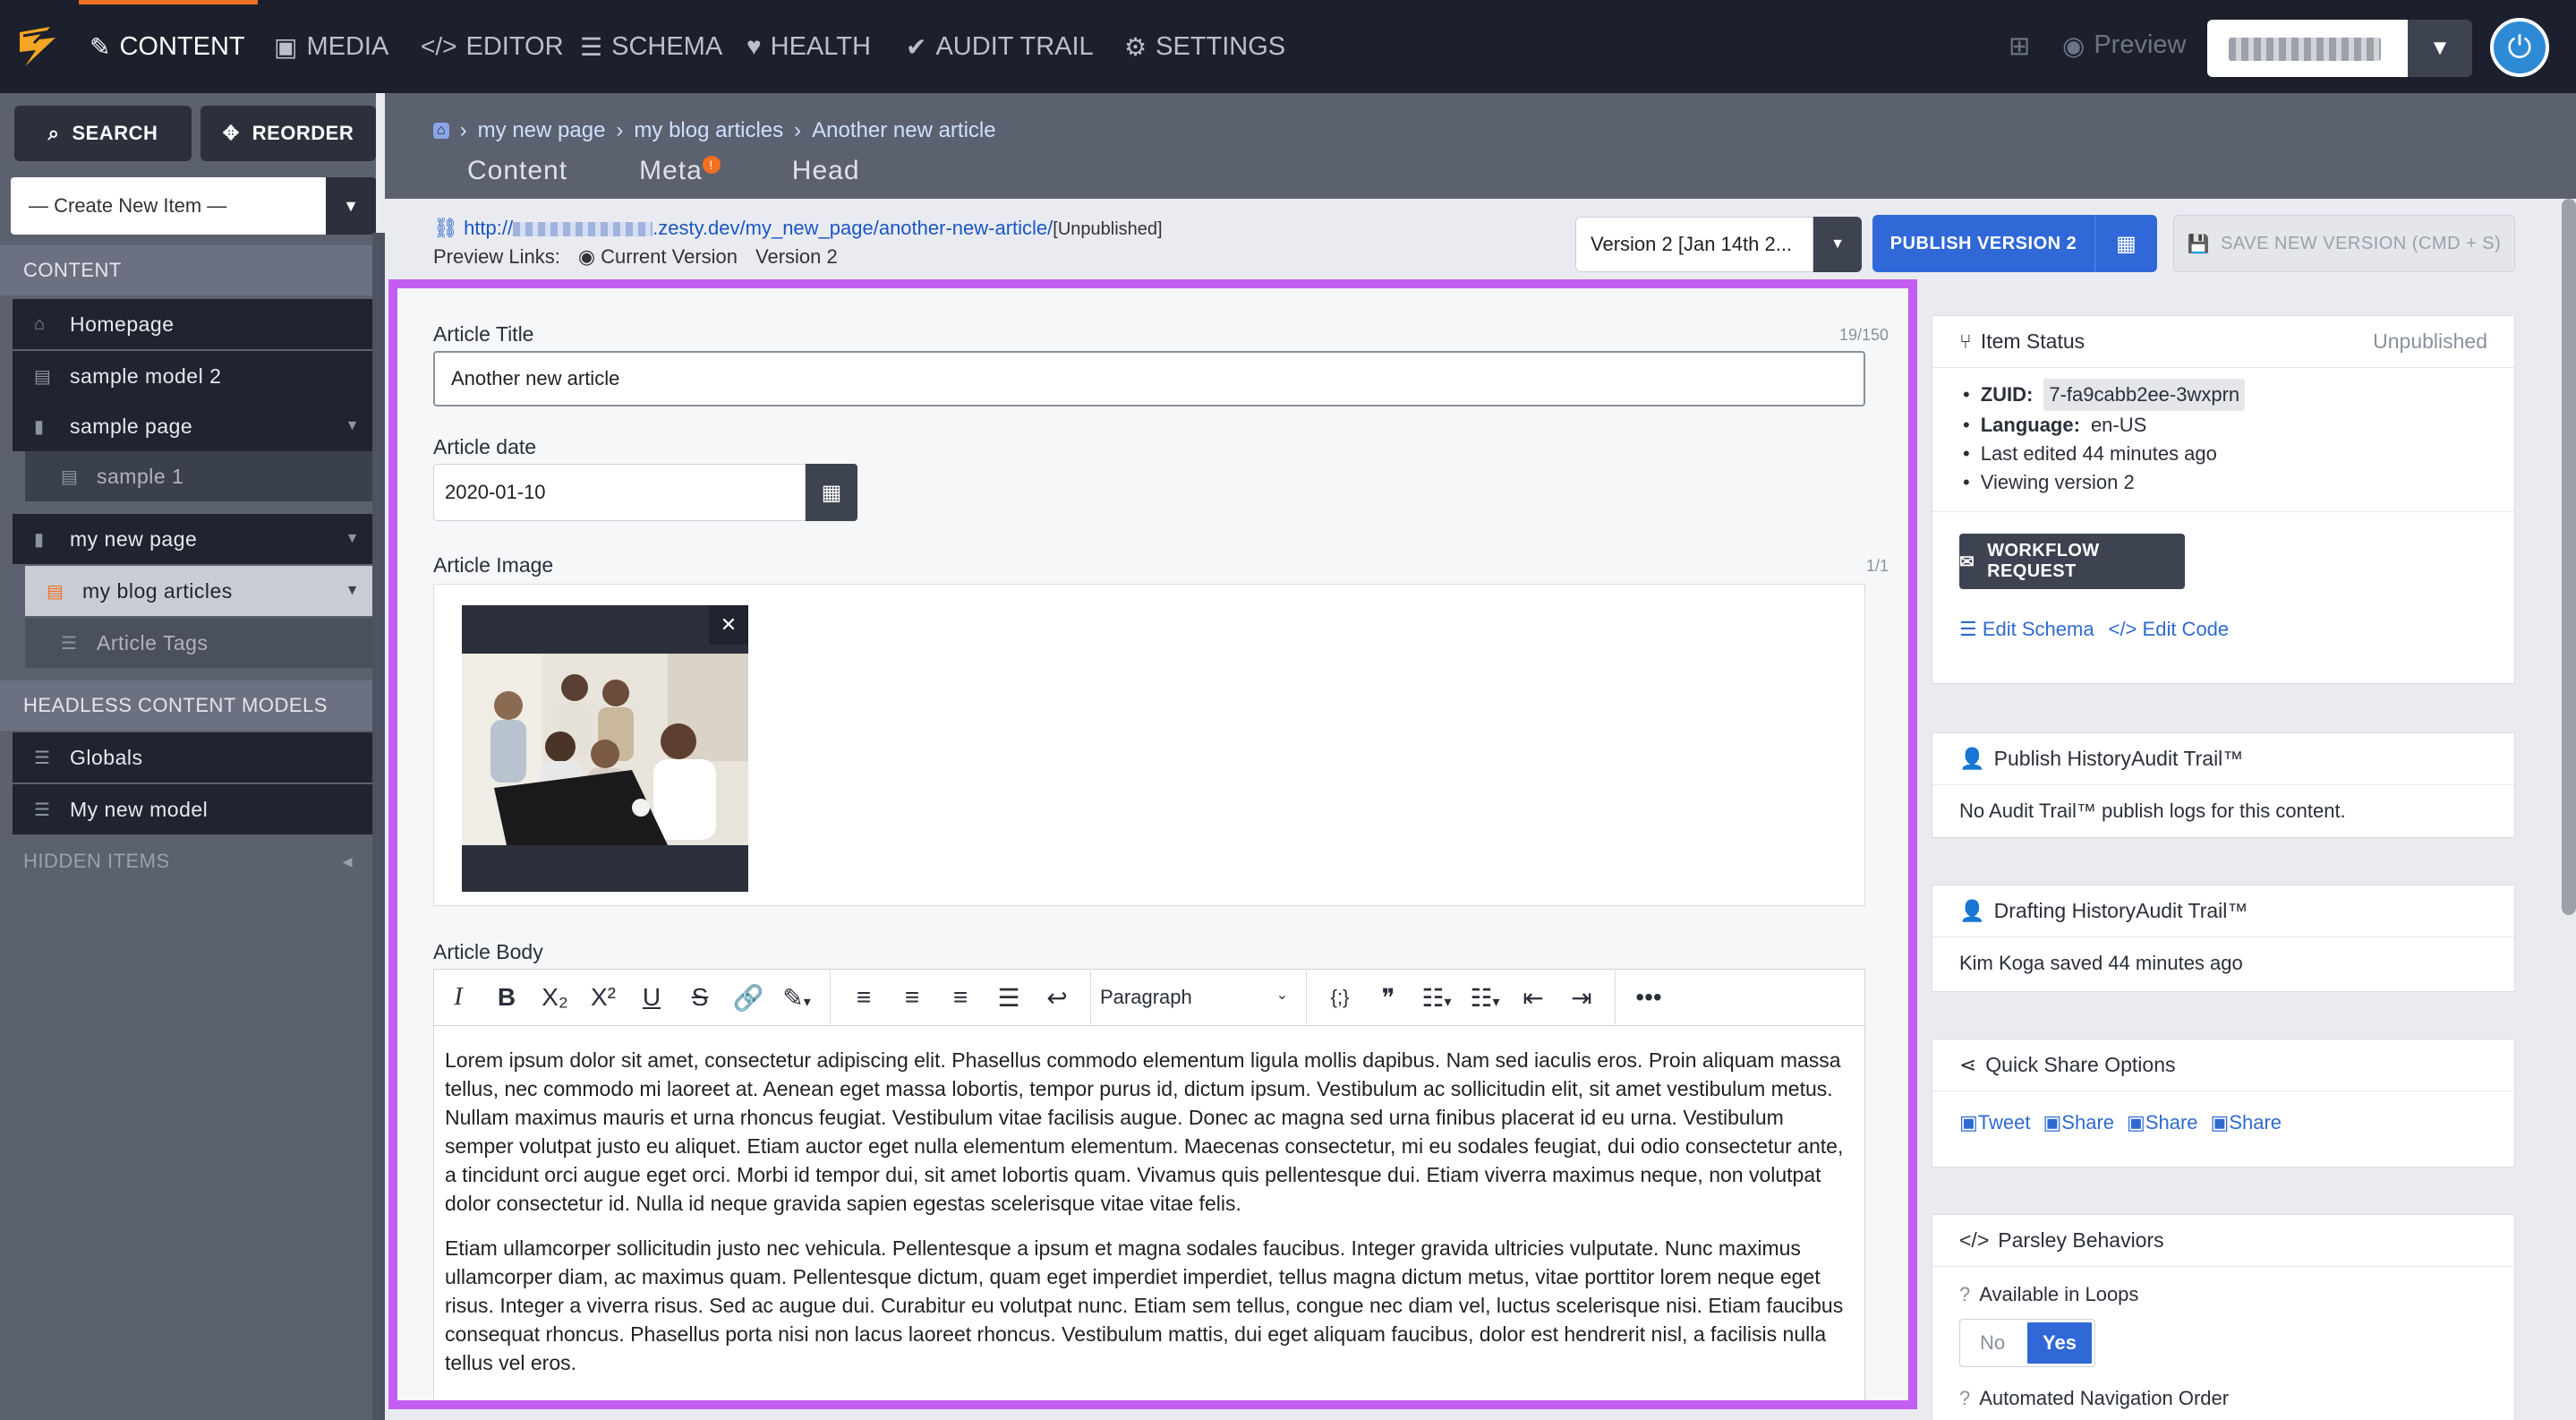 Image resolution: width=2576 pixels, height=1420 pixels. What do you see at coordinates (796, 998) in the screenshot?
I see `highlight-icon: ✎▾` at bounding box center [796, 998].